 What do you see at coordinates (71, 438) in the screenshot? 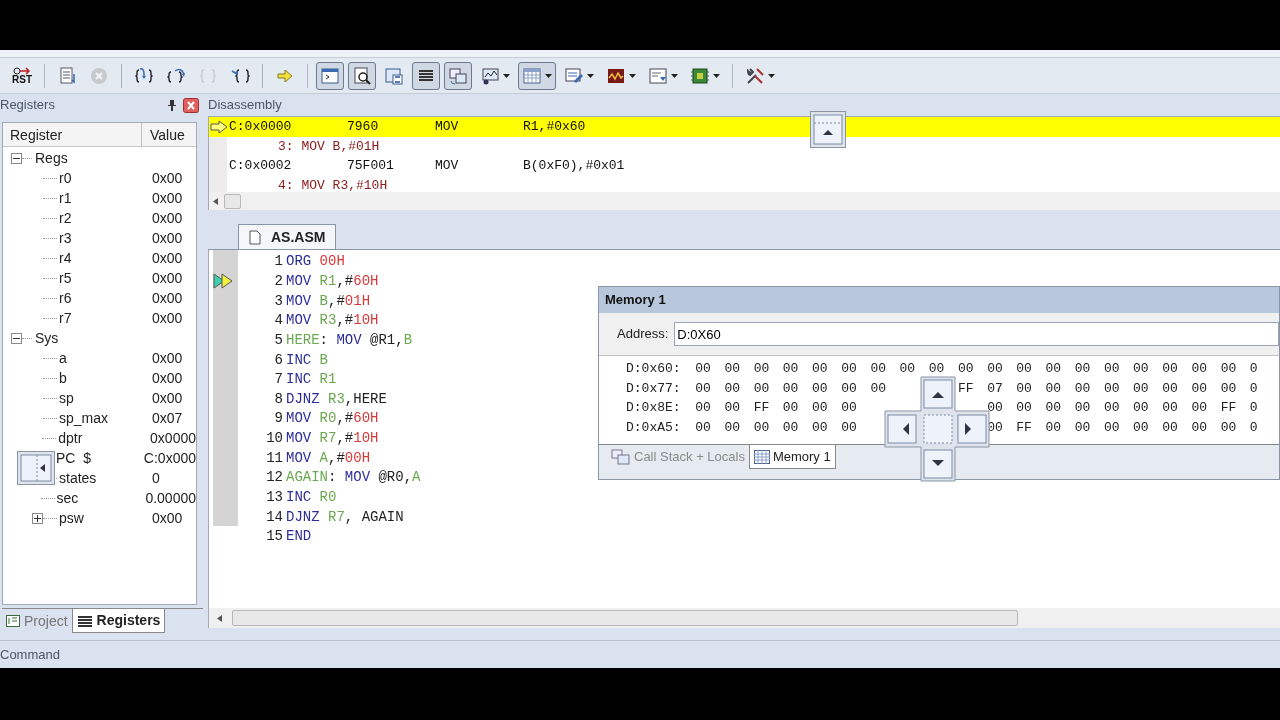
I see `register-name: dptr` at bounding box center [71, 438].